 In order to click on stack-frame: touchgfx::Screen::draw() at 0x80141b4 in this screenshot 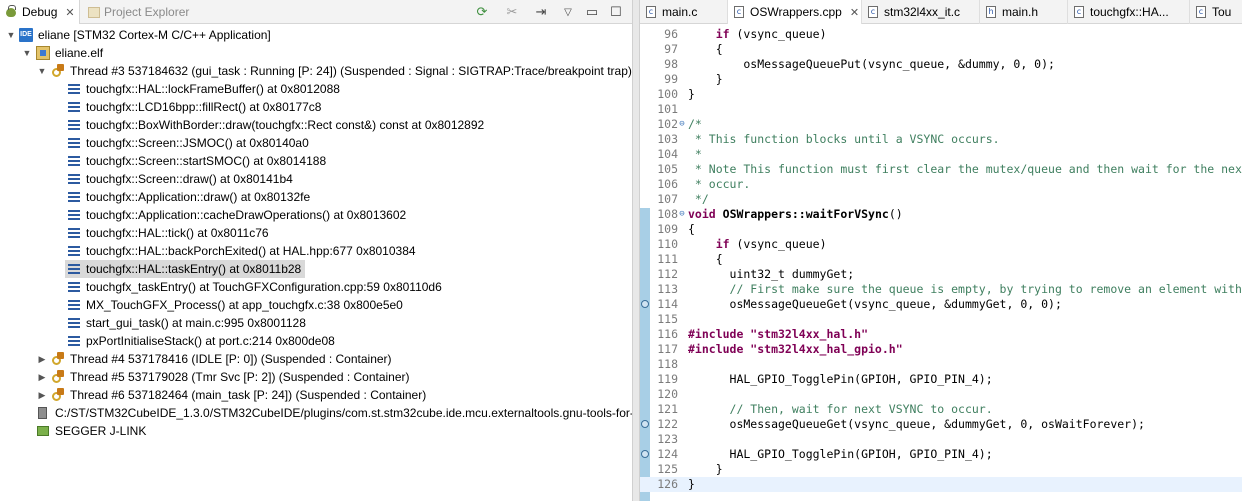, I will do `click(180, 179)`.